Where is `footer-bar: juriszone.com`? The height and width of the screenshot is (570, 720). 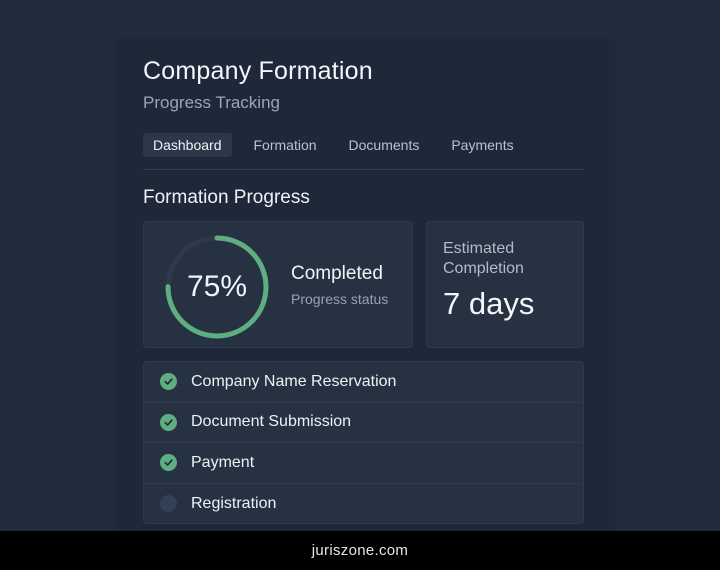
footer-bar: juriszone.com is located at coordinates (360, 550).